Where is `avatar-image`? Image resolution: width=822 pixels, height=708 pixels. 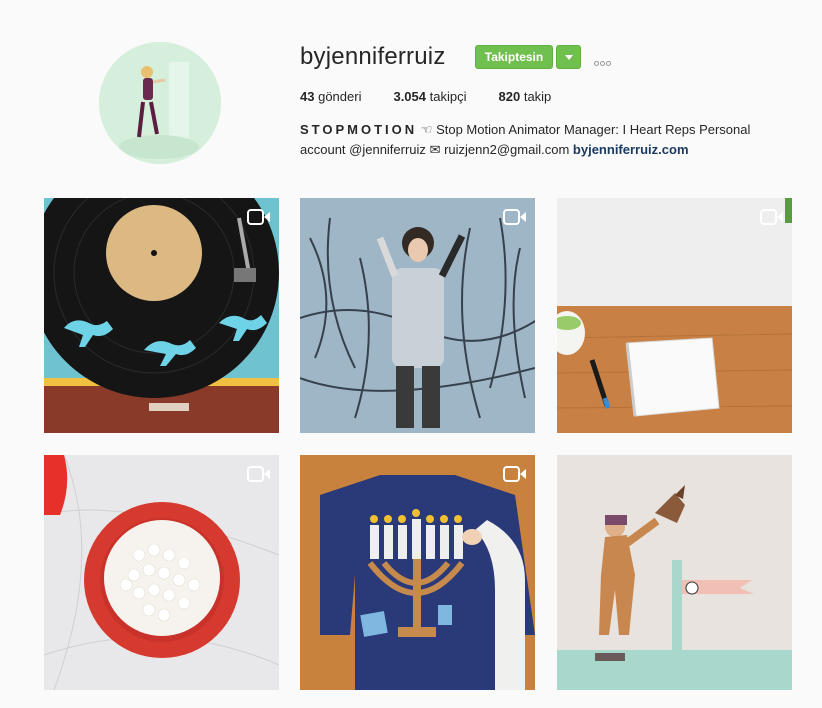 avatar-image is located at coordinates (160, 103).